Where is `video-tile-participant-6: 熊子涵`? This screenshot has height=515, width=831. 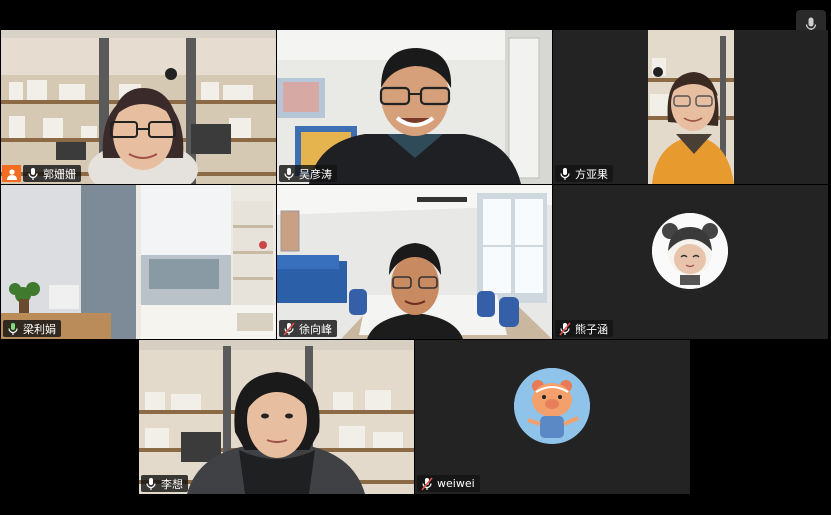 video-tile-participant-6: 熊子涵 is located at coordinates (690, 262).